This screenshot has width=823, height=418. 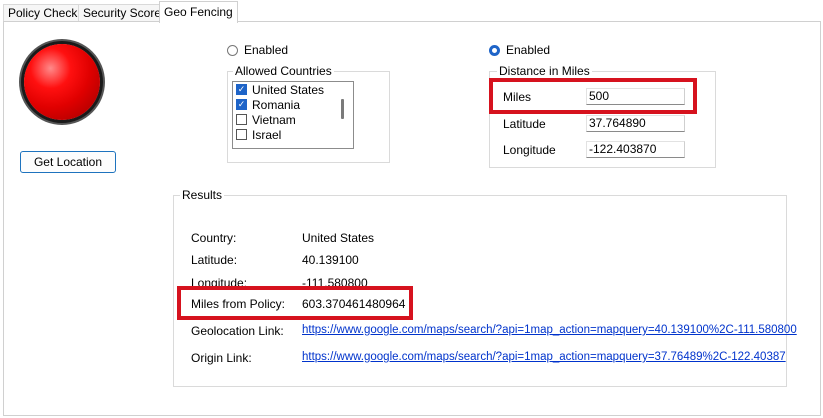 I want to click on status-light-icon, so click(x=62, y=82).